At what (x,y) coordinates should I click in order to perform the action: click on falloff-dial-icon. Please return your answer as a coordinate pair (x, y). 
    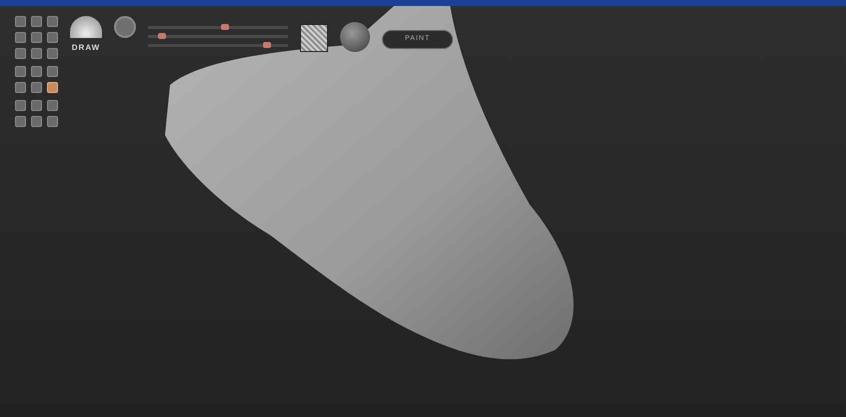
    Looking at the image, I should click on (125, 27).